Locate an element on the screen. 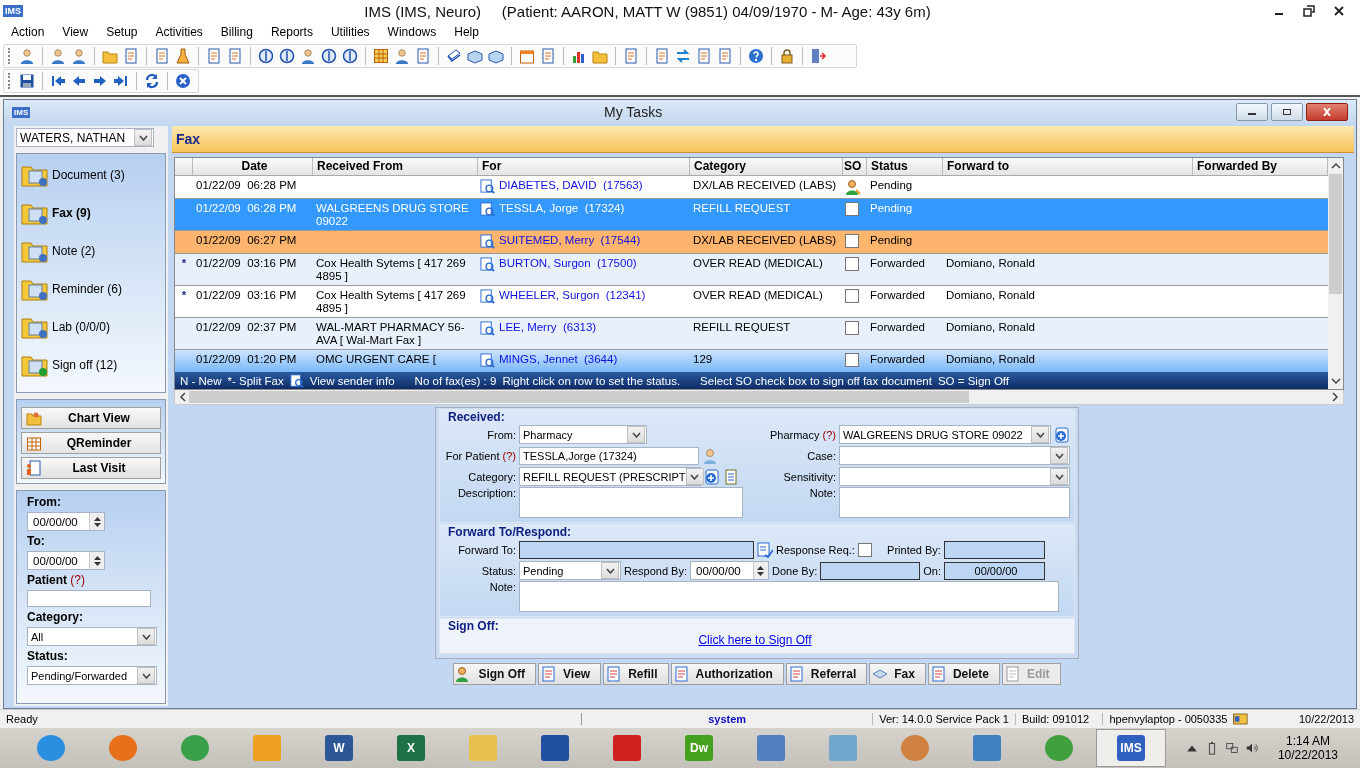 Image resolution: width=1360 pixels, height=768 pixels. taskbar-app: IMS is located at coordinates (1131, 748).